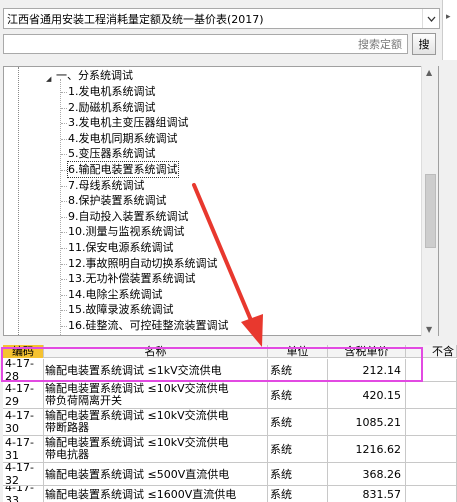 The height and width of the screenshot is (502, 457). Describe the element at coordinates (23, 494) in the screenshot. I see `cell-code: 4-17-33` at that location.